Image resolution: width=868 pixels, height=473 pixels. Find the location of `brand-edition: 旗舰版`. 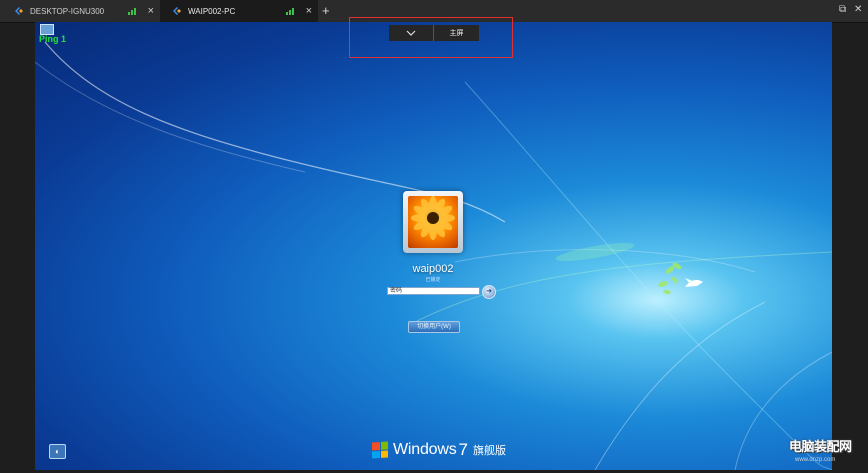

brand-edition: 旗舰版 is located at coordinates (489, 451).